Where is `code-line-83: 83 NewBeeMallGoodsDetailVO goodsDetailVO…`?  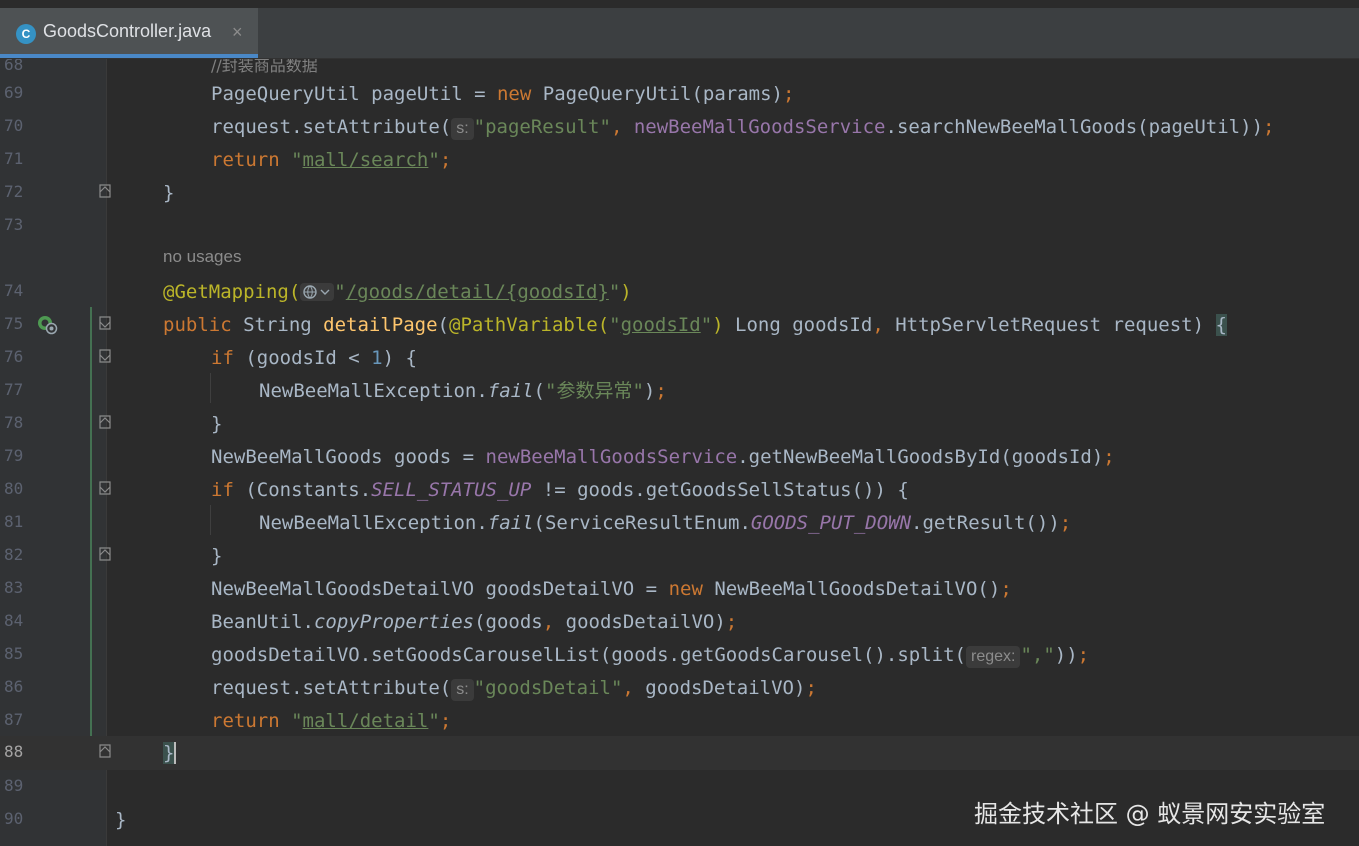
code-line-83: 83 NewBeeMallGoodsDetailVO goodsDetailVO… is located at coordinates (679, 588).